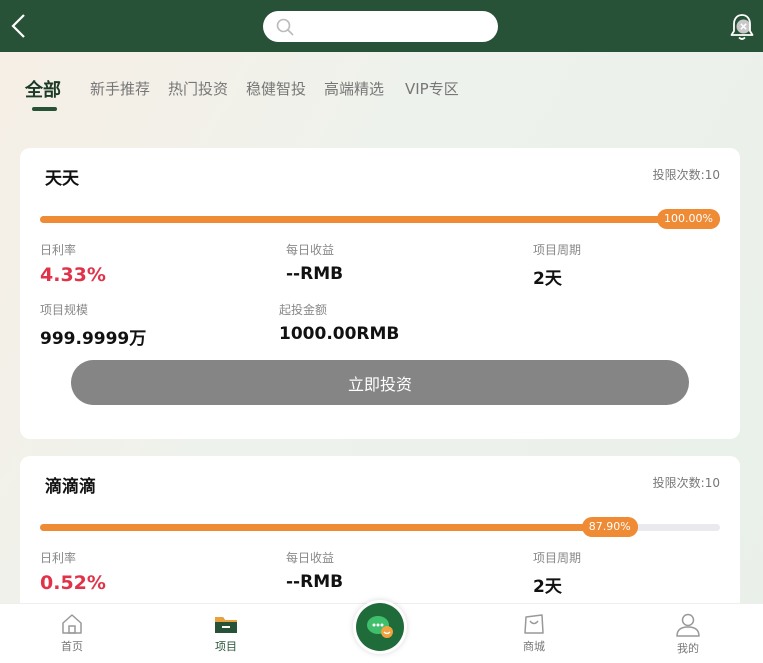 The height and width of the screenshot is (663, 763). Describe the element at coordinates (432, 88) in the screenshot. I see `tab-vip: VIP专区` at that location.